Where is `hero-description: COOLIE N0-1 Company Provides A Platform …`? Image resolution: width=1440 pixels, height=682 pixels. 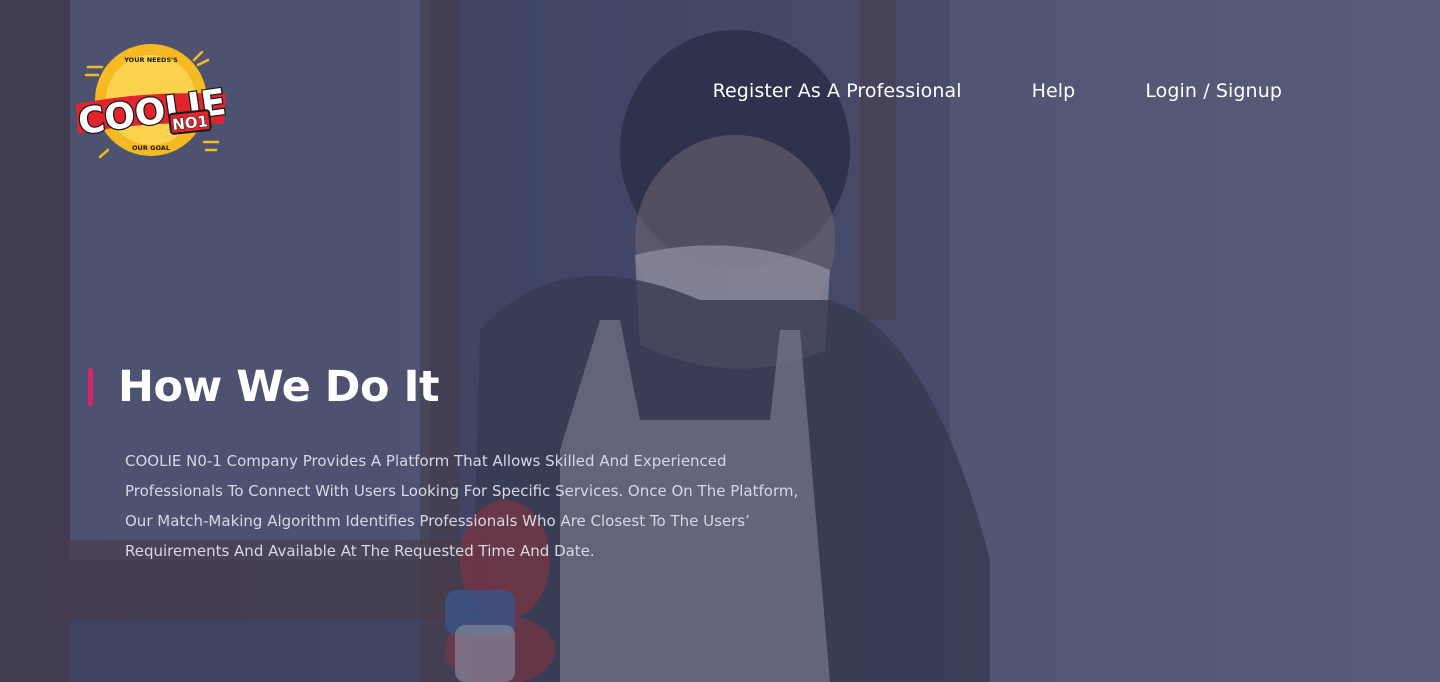
hero-description: COOLIE N0-1 Company Provides A Platform … is located at coordinates (462, 506).